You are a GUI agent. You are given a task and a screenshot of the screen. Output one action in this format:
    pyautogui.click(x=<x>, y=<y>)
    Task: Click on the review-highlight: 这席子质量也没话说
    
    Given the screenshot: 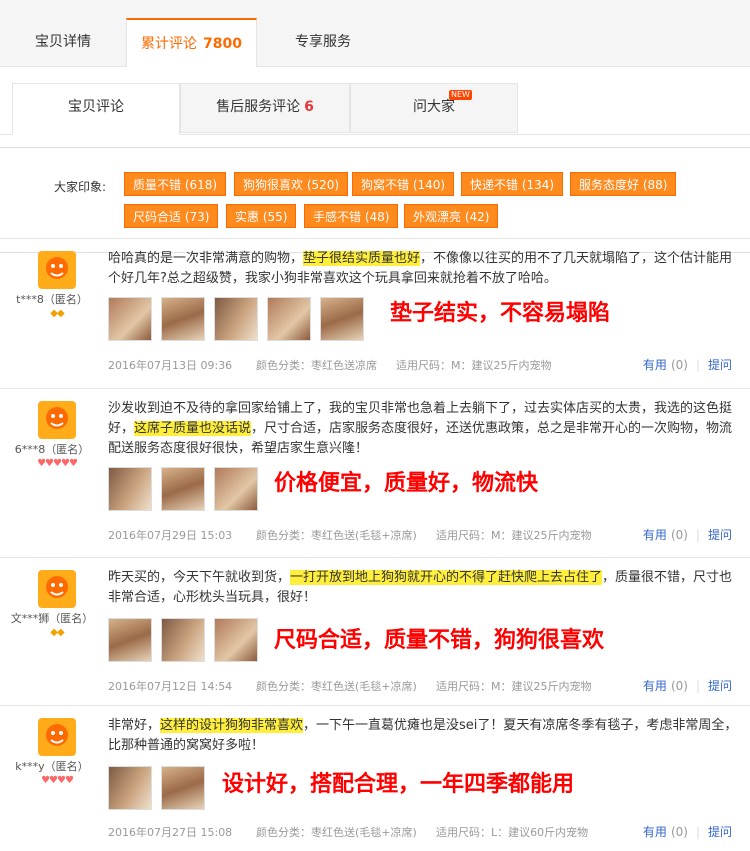 What is the action you would take?
    pyautogui.click(x=193, y=428)
    